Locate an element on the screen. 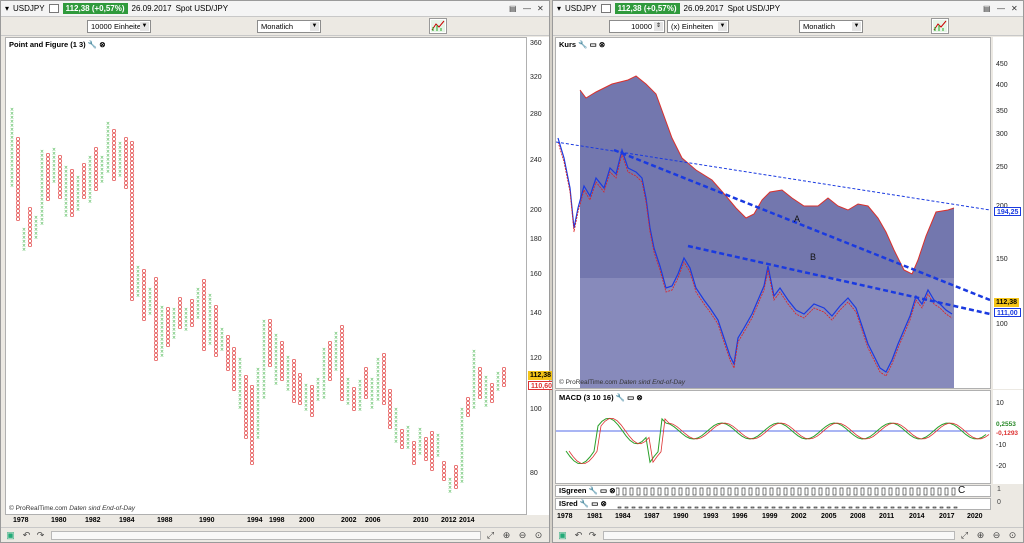 Image resolution: width=1024 pixels, height=543 pixels. macd-panel: MACD (3 10 16) 🔧 ▭ ⊗ is located at coordinates (773, 437).